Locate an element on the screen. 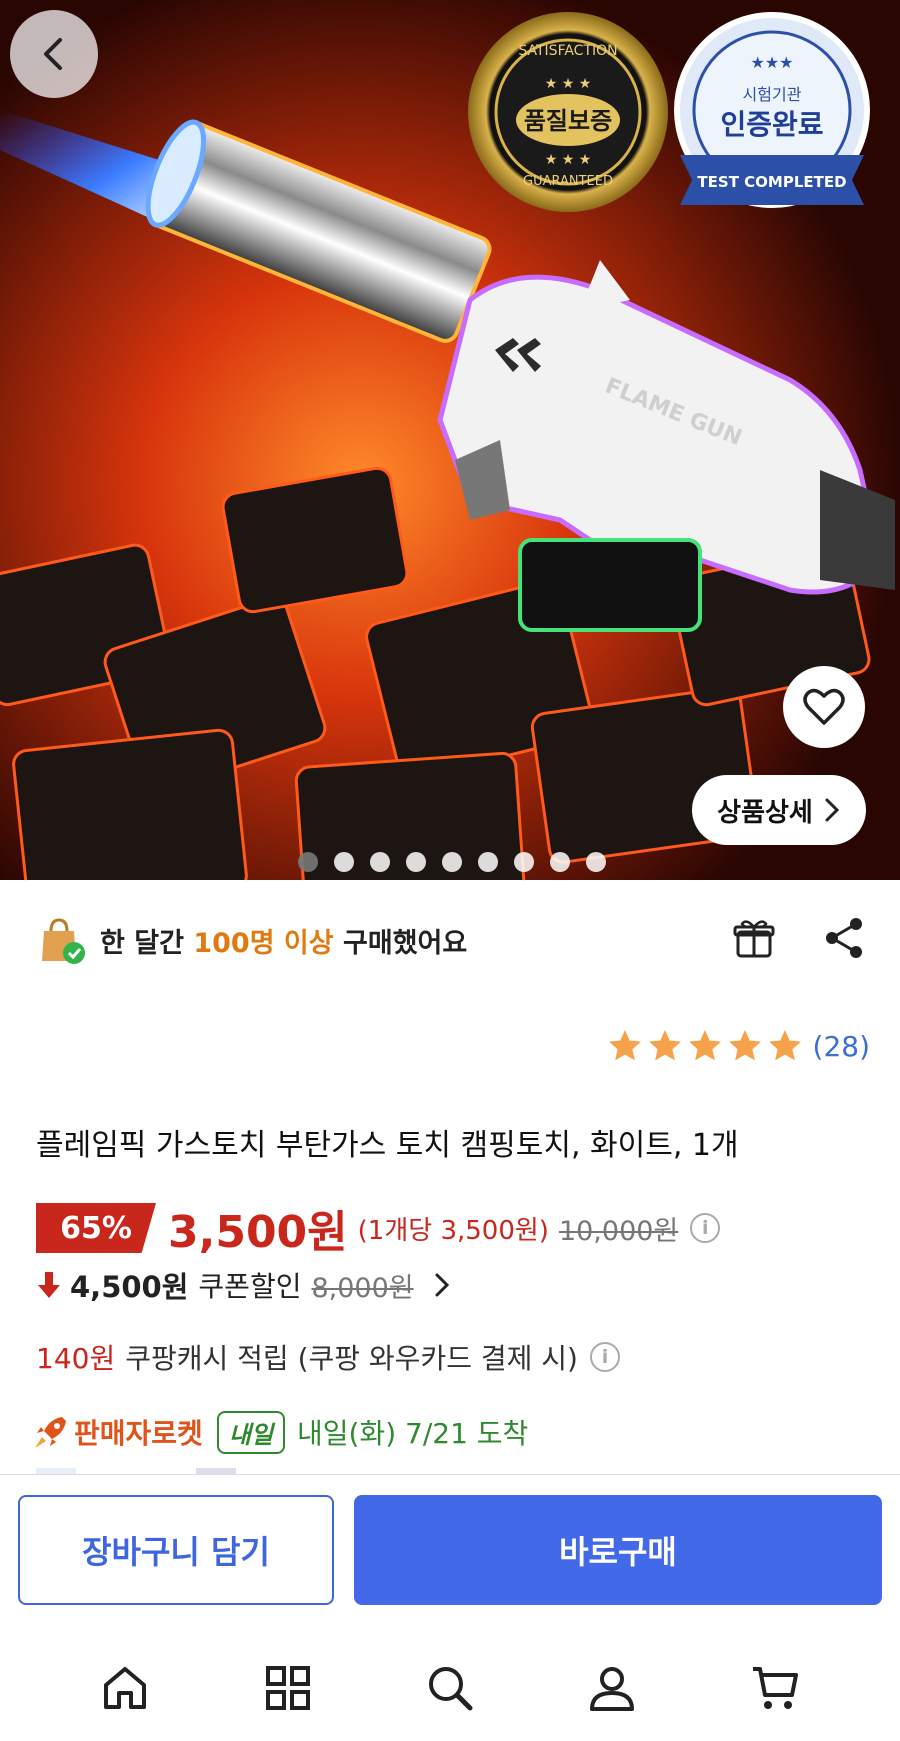  delivery-date: 내일(화) 7/21 도착 is located at coordinates (412, 1433).